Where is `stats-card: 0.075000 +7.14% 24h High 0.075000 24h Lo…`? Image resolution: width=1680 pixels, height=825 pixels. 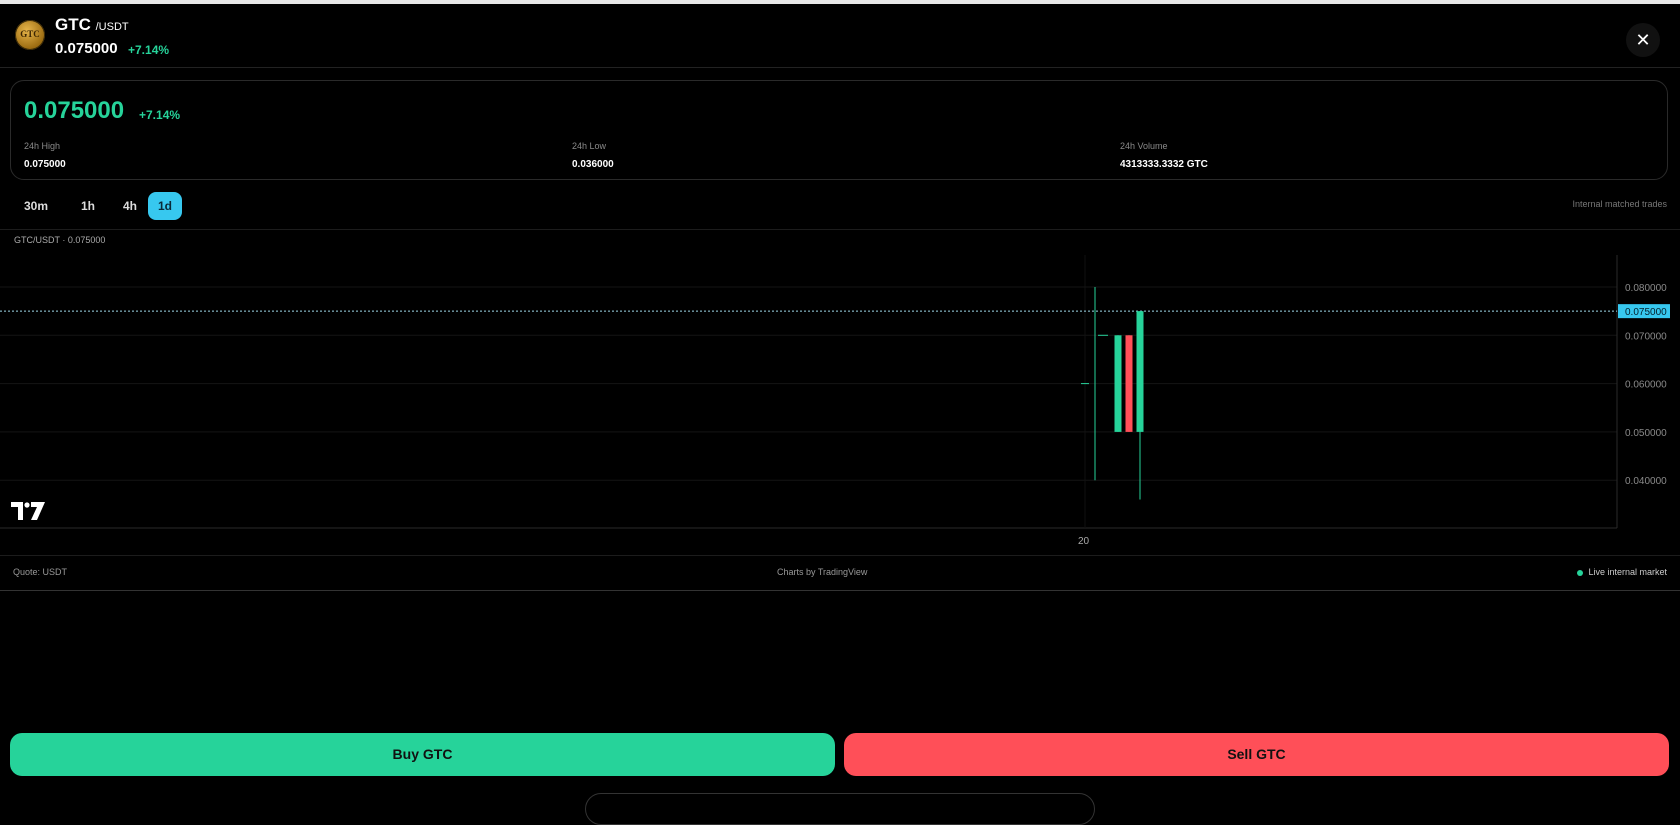
stats-card: 0.075000 +7.14% 24h High 0.075000 24h Lo… is located at coordinates (839, 130).